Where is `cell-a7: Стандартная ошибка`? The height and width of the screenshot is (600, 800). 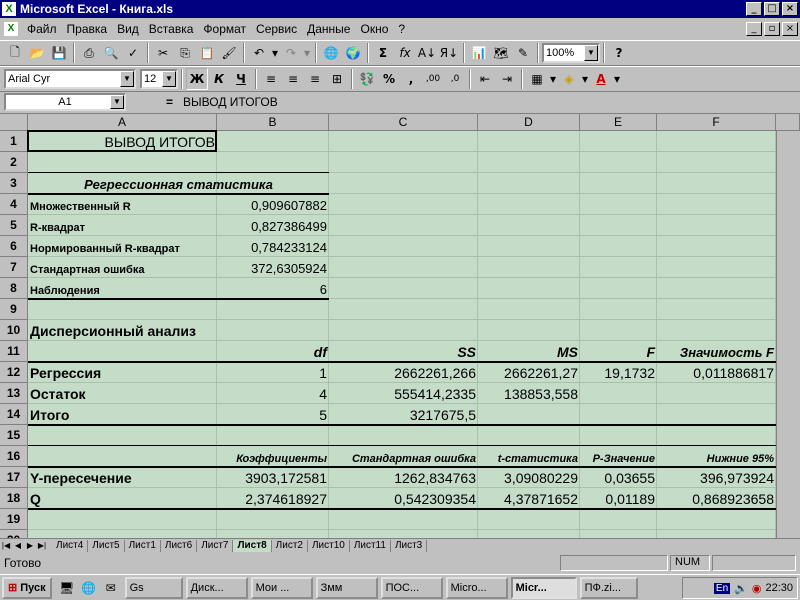
cell-a7: Стандартная ошибка is located at coordinates (122, 267).